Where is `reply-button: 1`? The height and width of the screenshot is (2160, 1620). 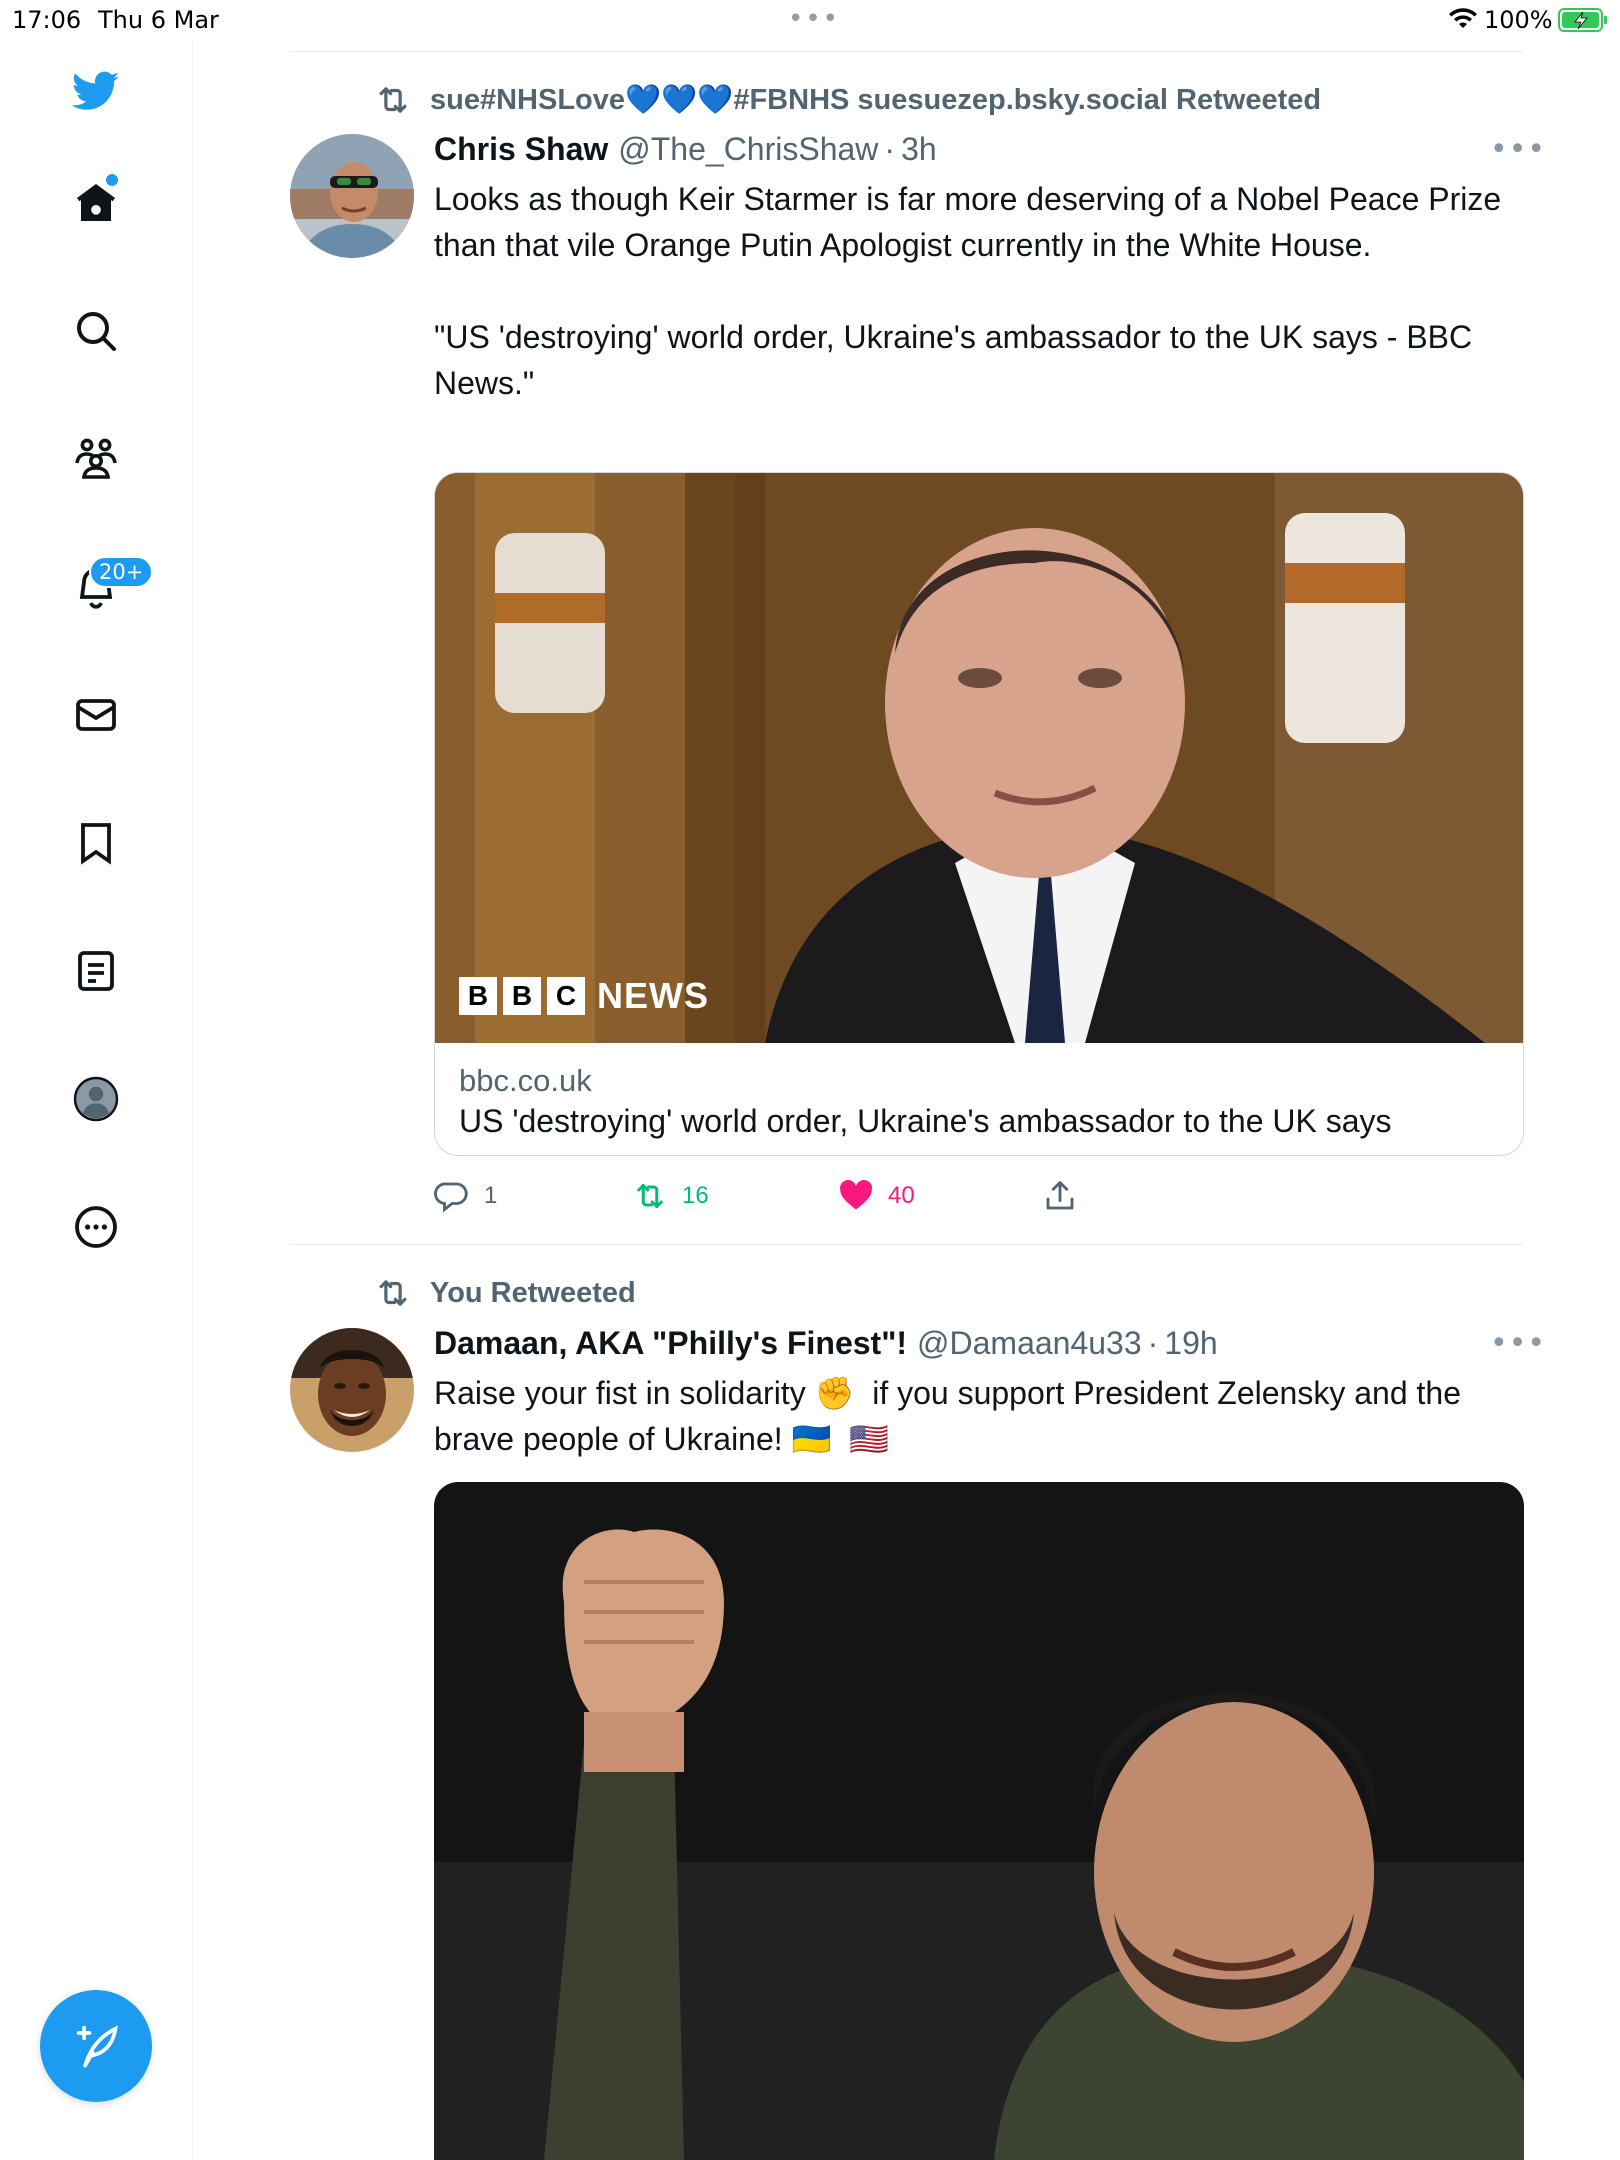
reply-button: 1 is located at coordinates (465, 1196).